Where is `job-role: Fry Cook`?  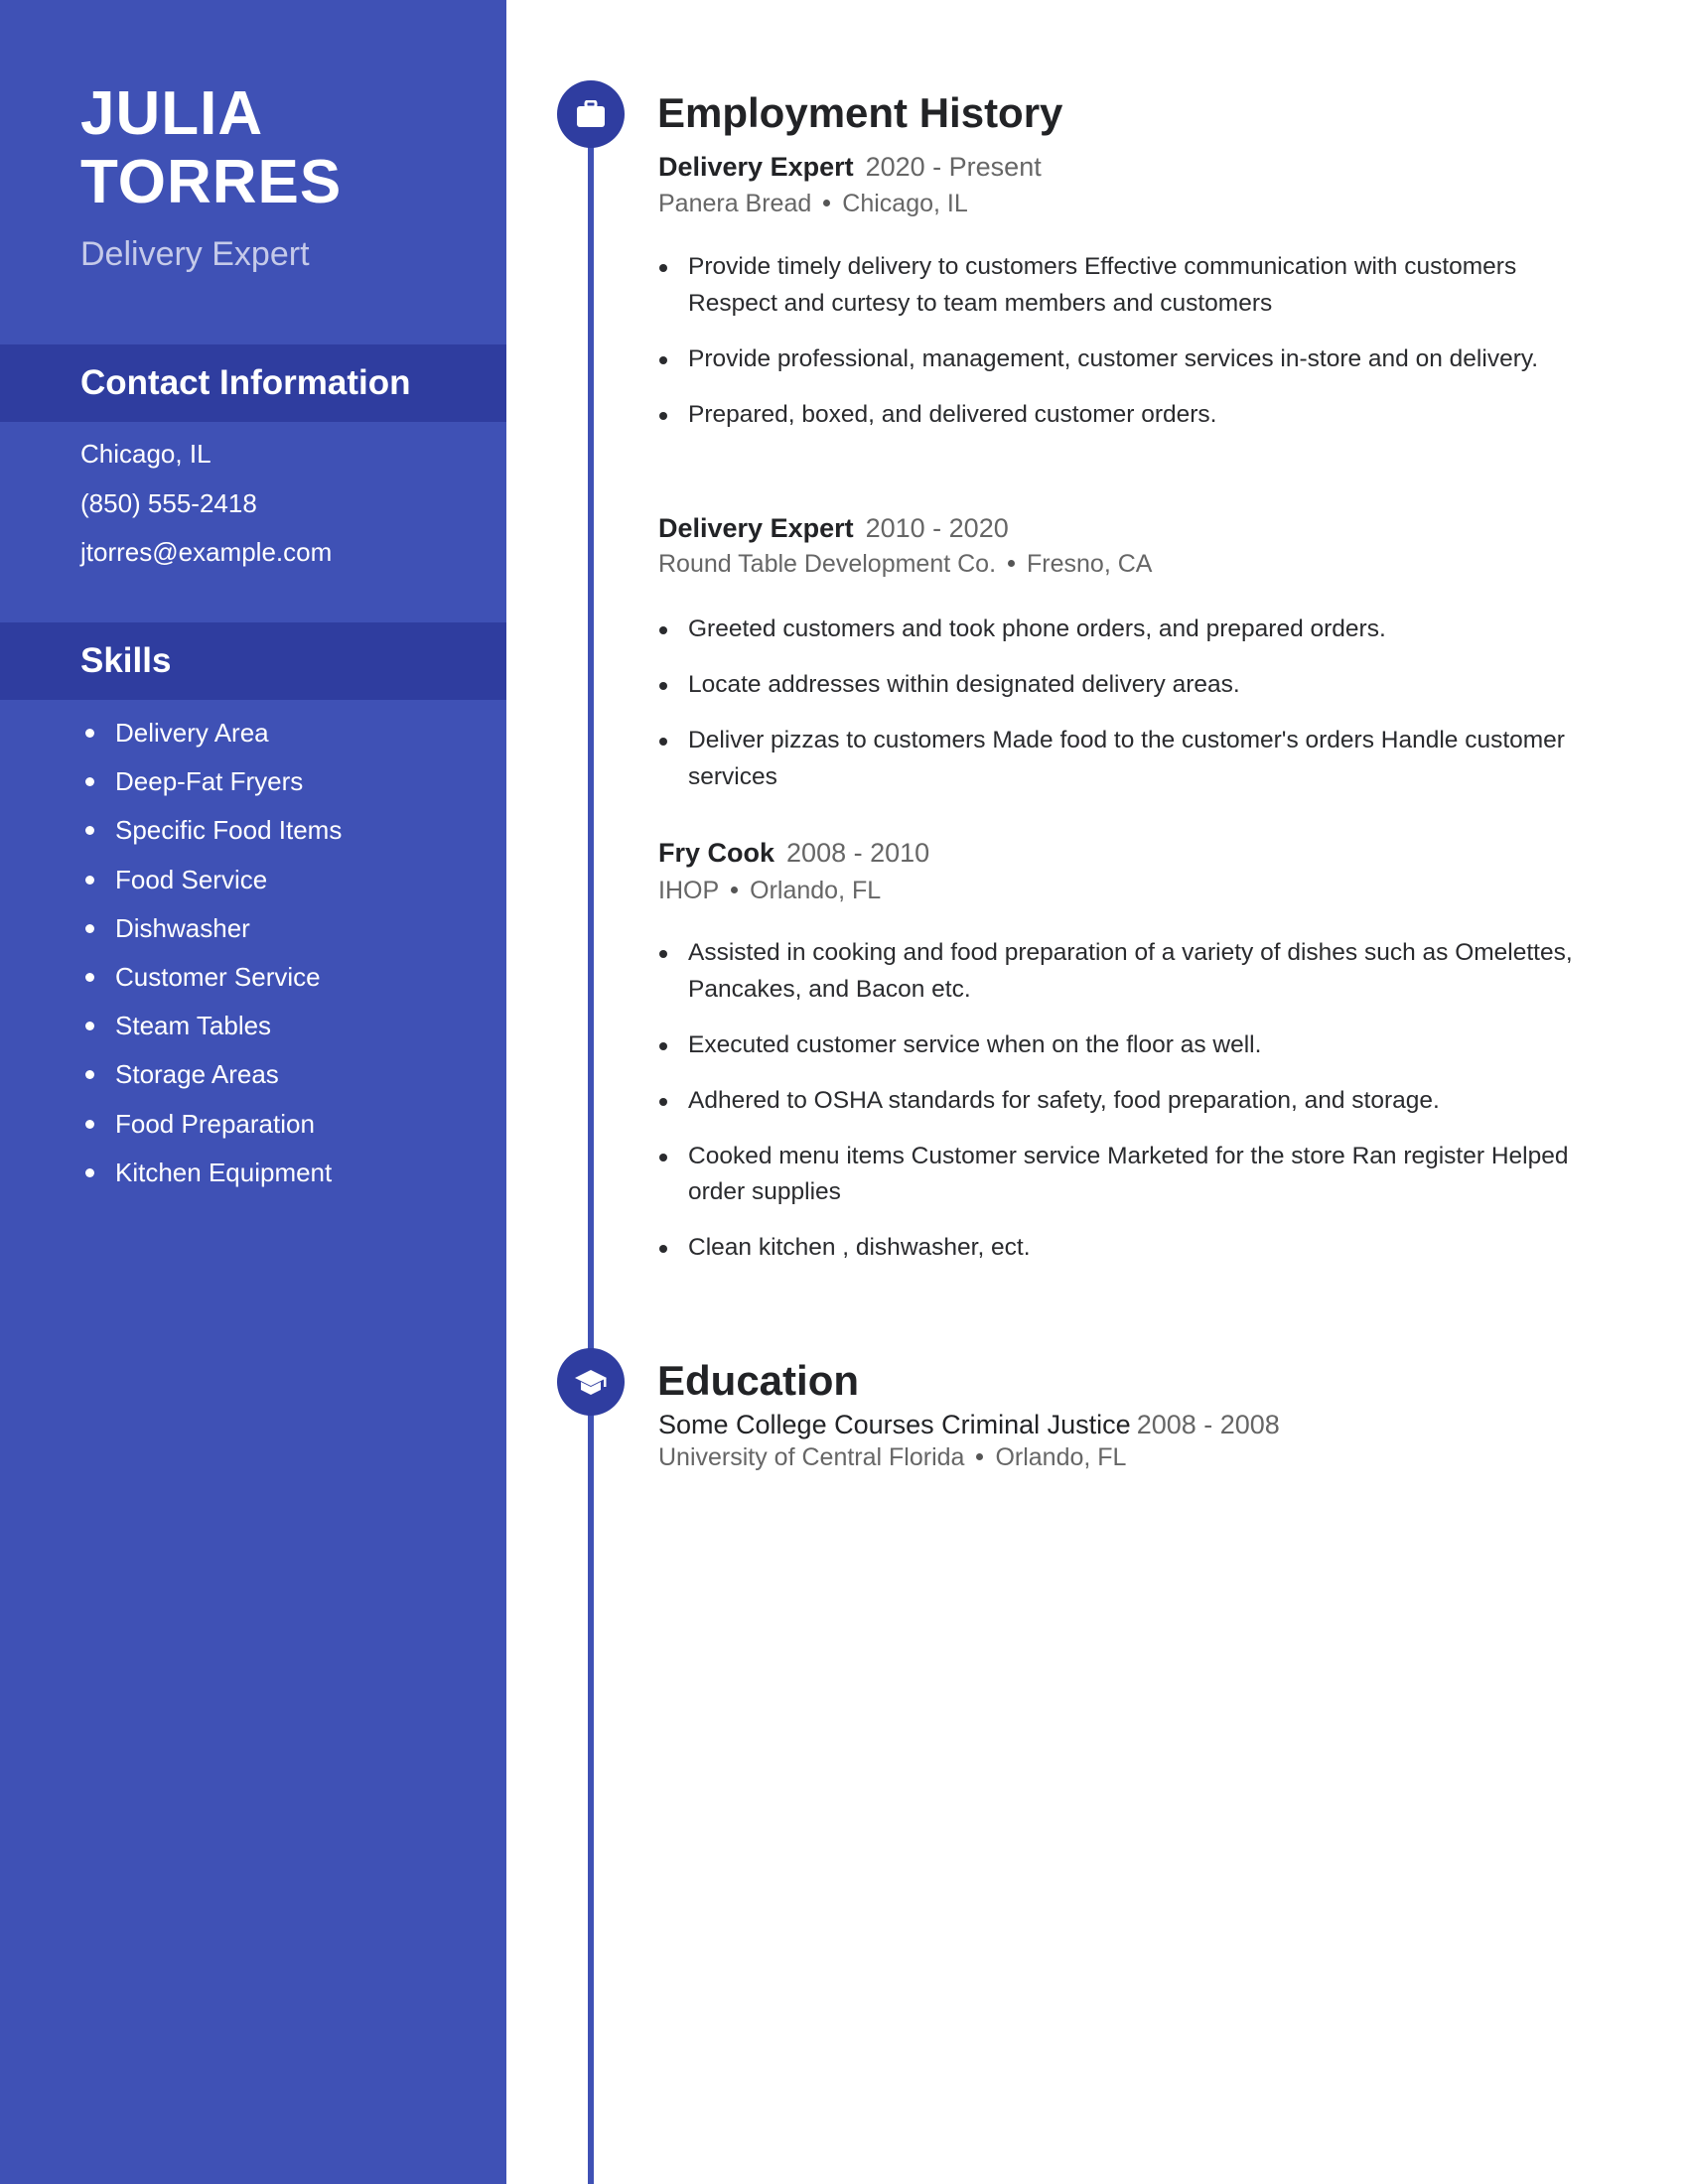
job-role: Fry Cook is located at coordinates (716, 853).